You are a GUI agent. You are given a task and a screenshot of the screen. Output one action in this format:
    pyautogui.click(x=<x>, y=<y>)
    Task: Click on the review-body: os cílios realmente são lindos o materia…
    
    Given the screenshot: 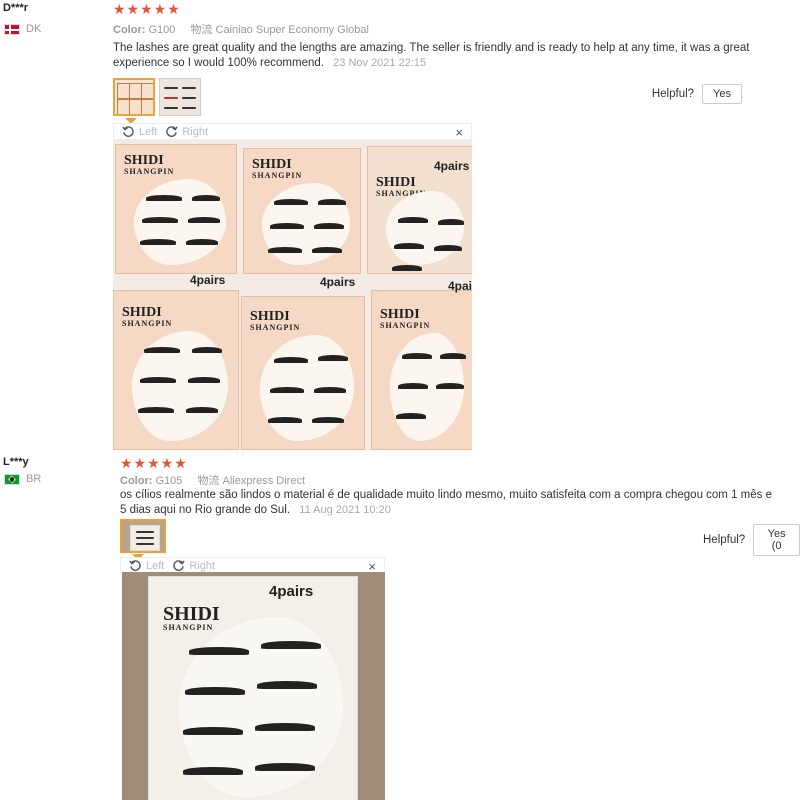 What is the action you would take?
    pyautogui.click(x=446, y=502)
    